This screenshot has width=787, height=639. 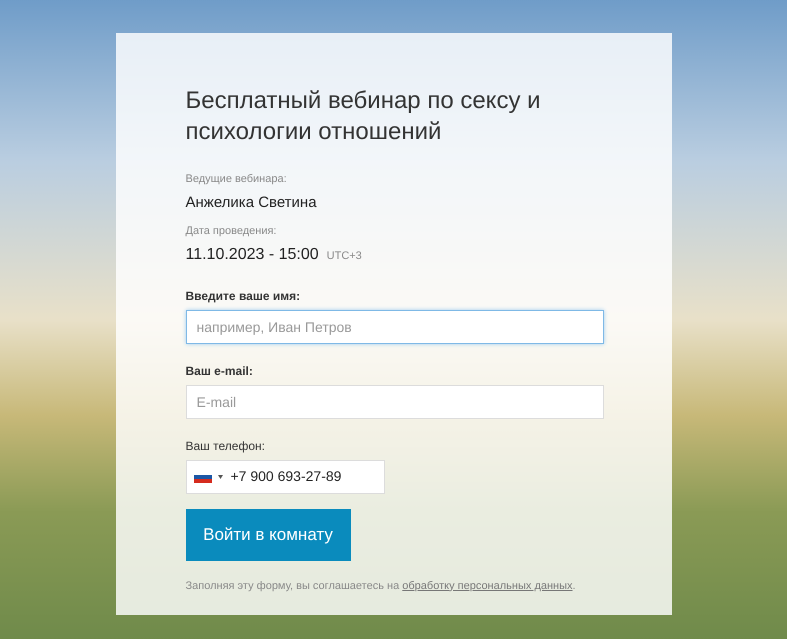 I want to click on privacy-link: обработку персональных данных, so click(x=487, y=586).